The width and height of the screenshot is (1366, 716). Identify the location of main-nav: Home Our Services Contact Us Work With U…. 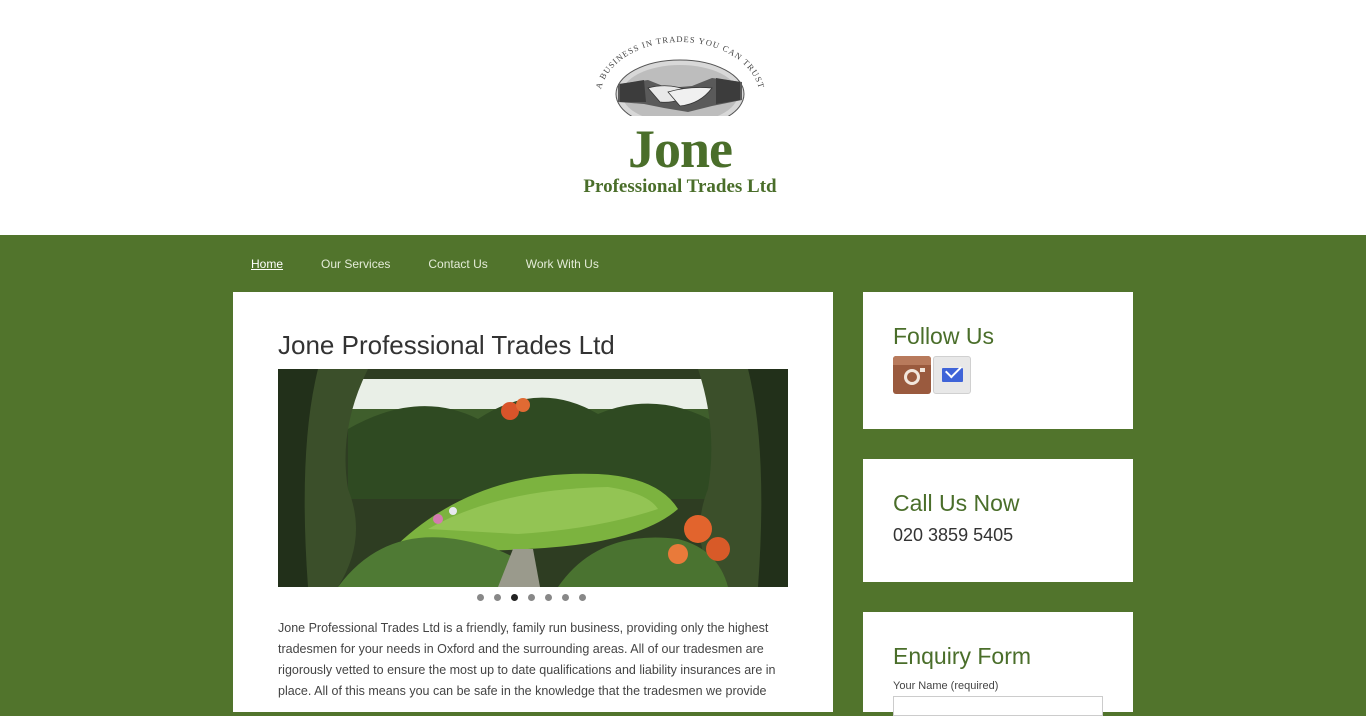
(425, 265).